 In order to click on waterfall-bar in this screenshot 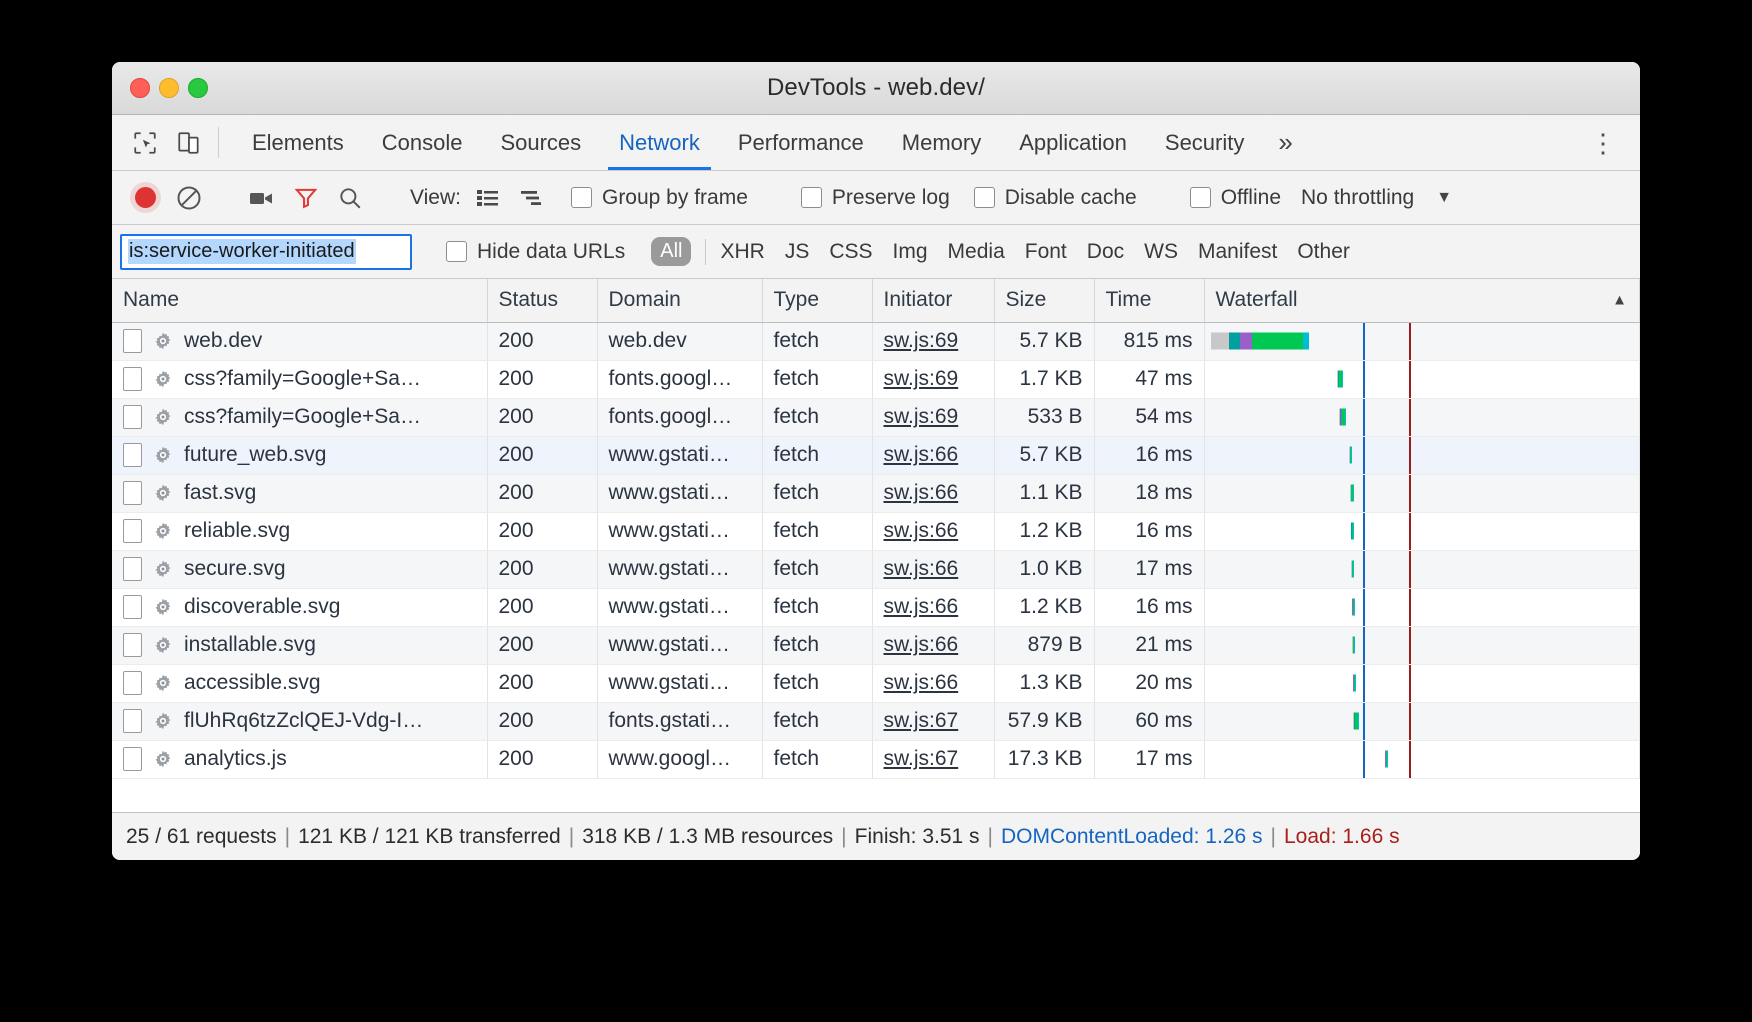, I will do `click(1353, 645)`.